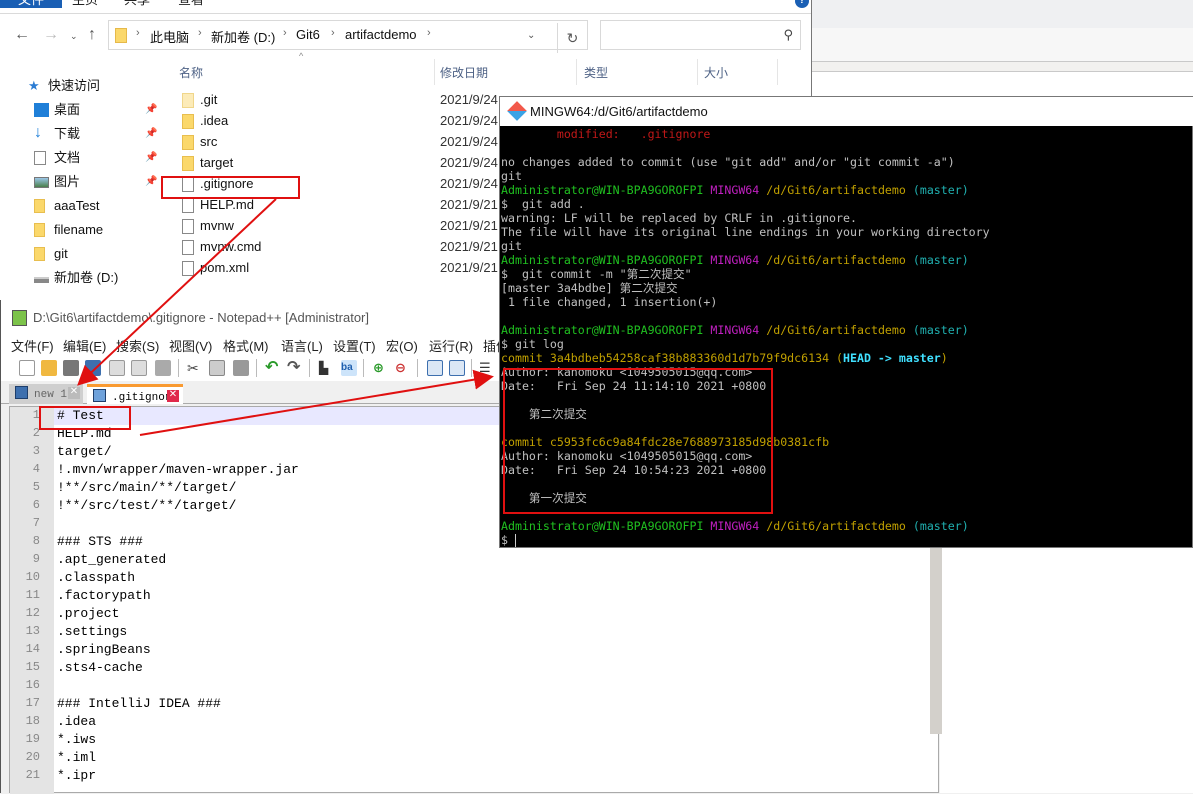 The height and width of the screenshot is (794, 1193). What do you see at coordinates (85, 4) in the screenshot?
I see `ribbon-tab-home: 主页` at bounding box center [85, 4].